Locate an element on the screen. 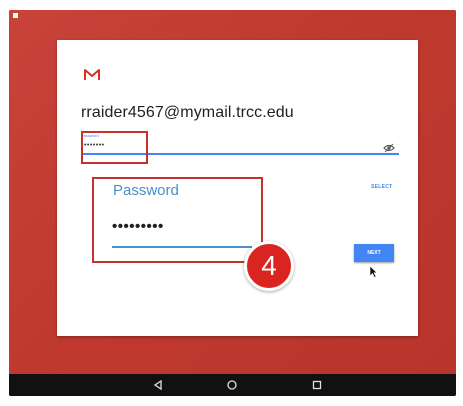  password-zoom-highlight is located at coordinates (177, 220).